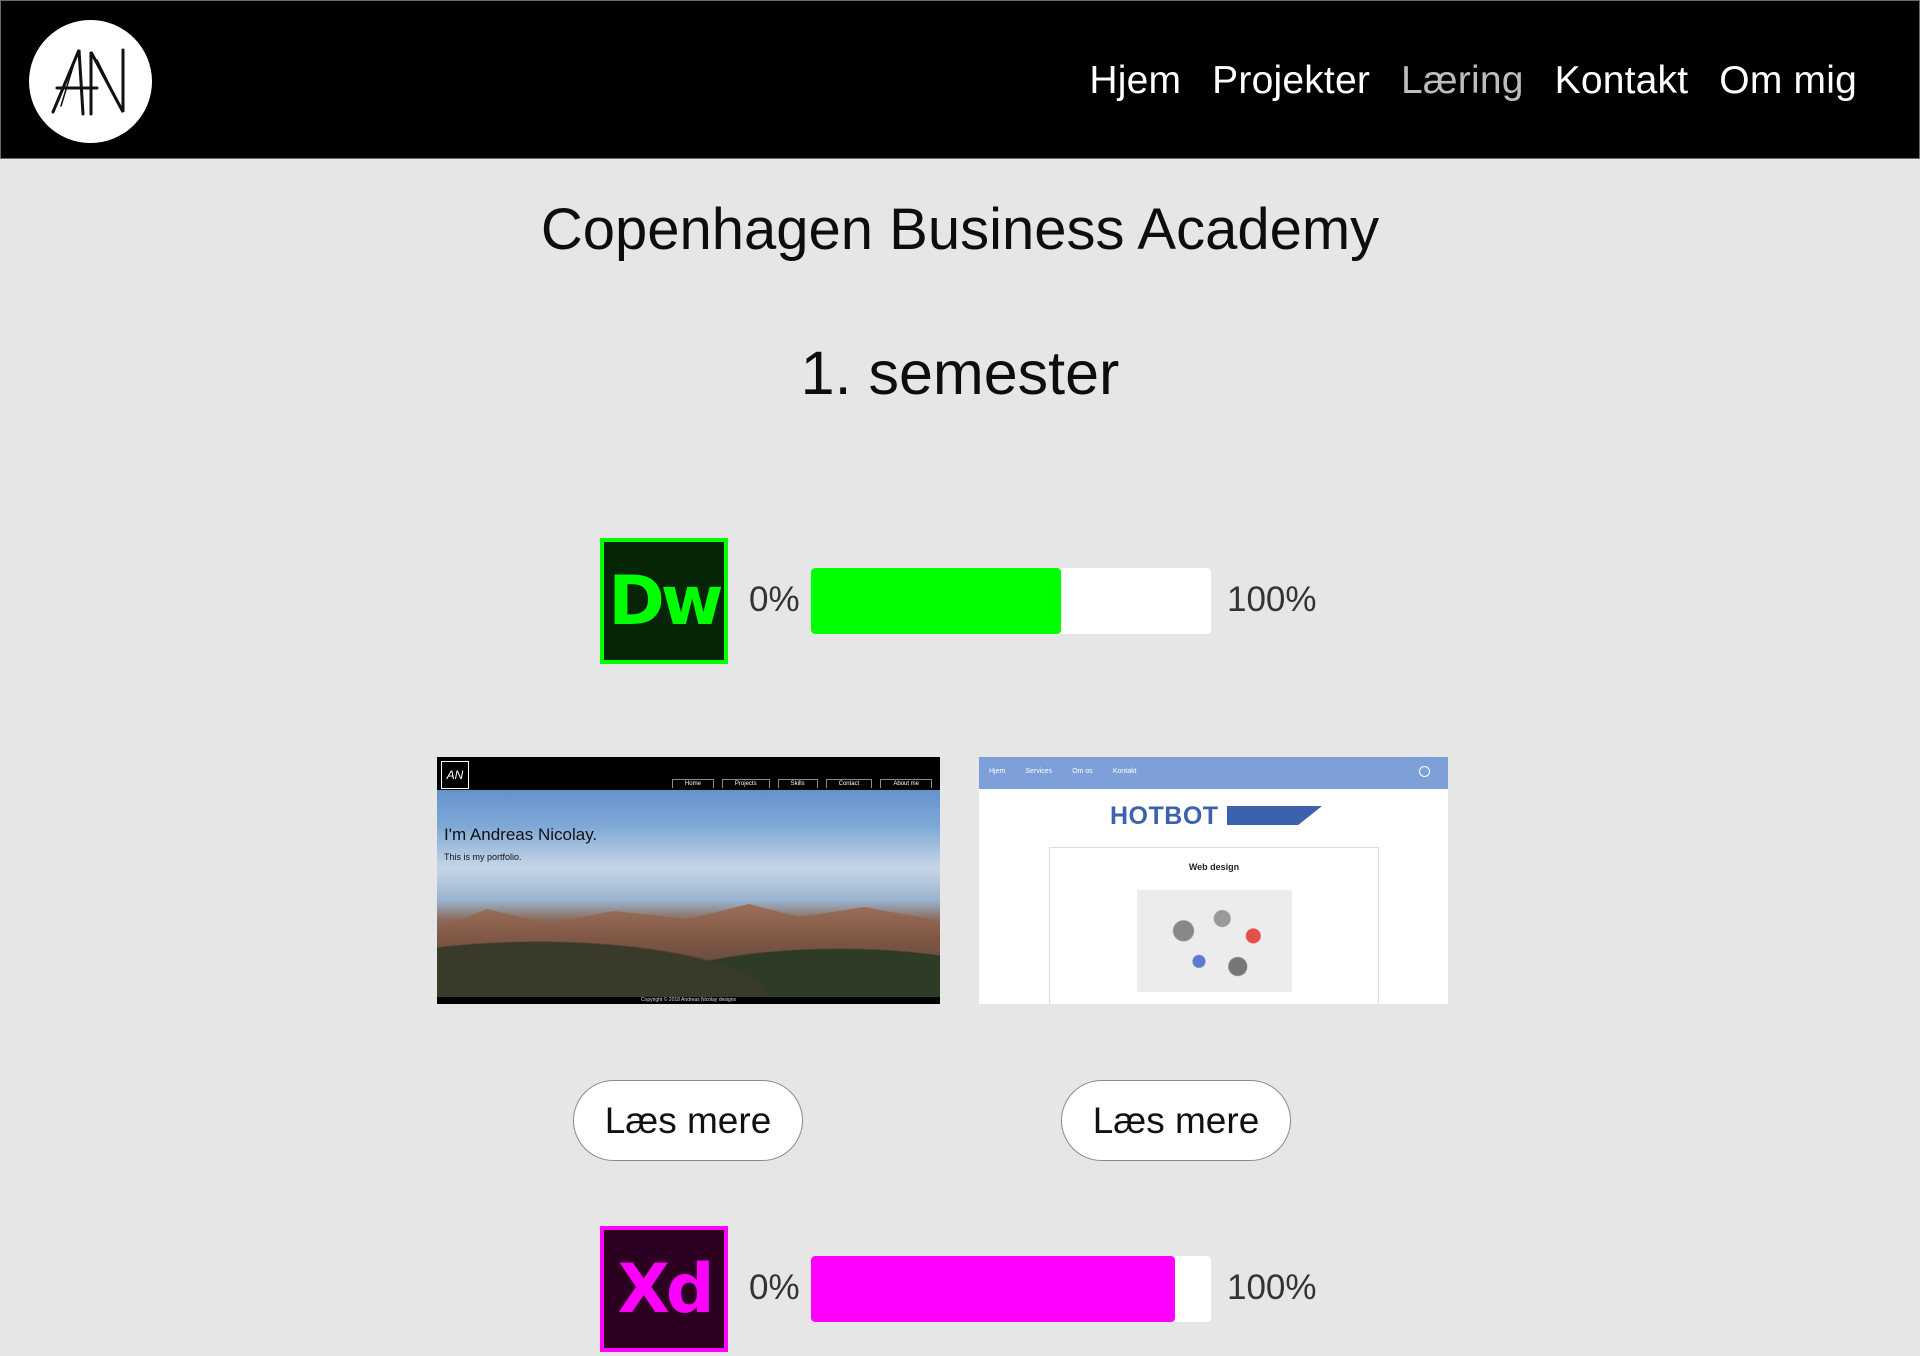  I want to click on thumb-mini-nav: AN Home Projects Skills Contact About me, so click(688, 773).